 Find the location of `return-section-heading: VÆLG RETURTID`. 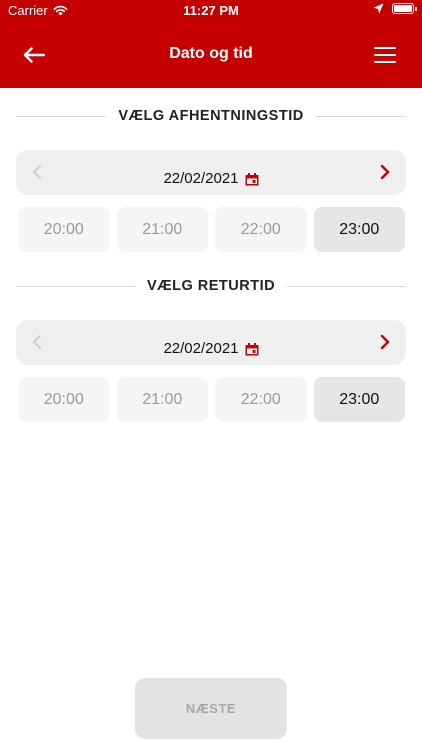

return-section-heading: VÆLG RETURTID is located at coordinates (211, 286).